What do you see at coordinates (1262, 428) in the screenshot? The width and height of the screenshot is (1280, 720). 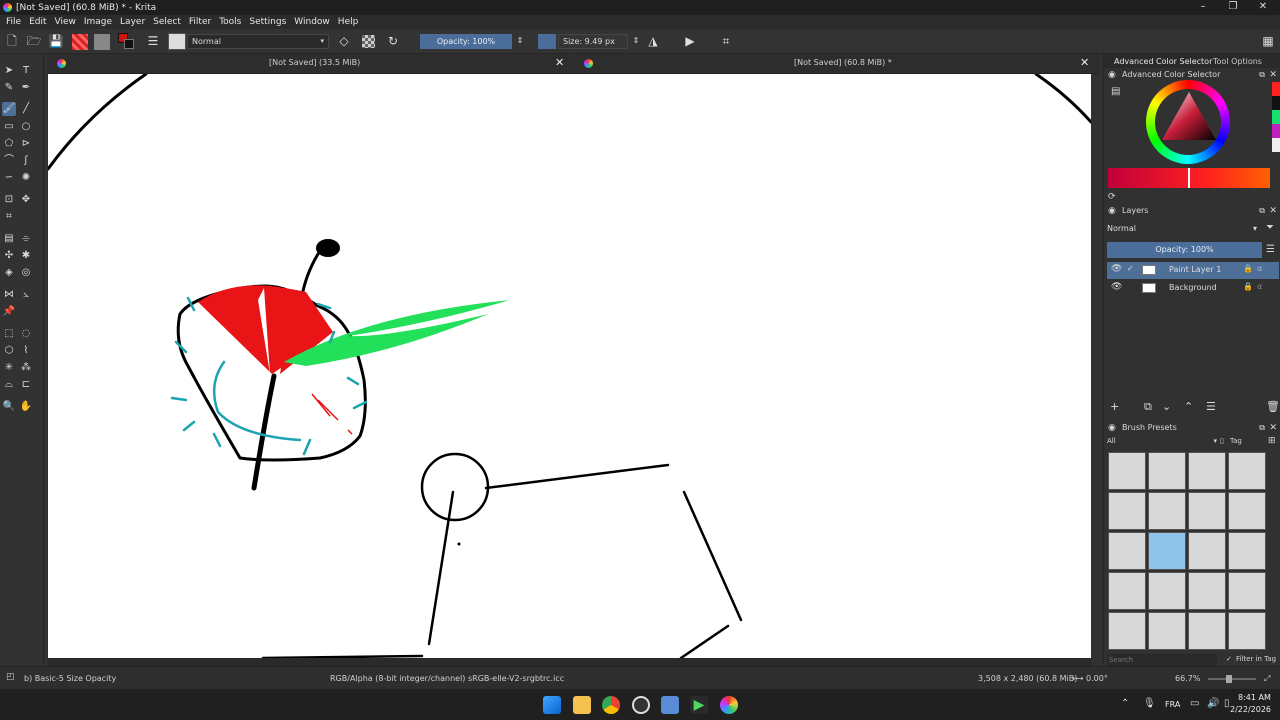 I see `float-icon: ⧉` at bounding box center [1262, 428].